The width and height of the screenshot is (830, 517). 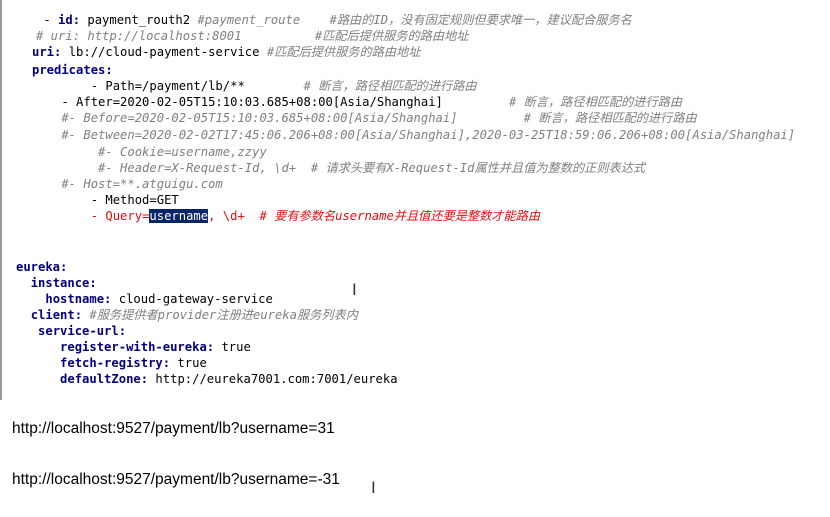 I want to click on code-line-path: - Path=/payment/lb/** # 断言，路径相匹配的进行路由, so click(x=254, y=86).